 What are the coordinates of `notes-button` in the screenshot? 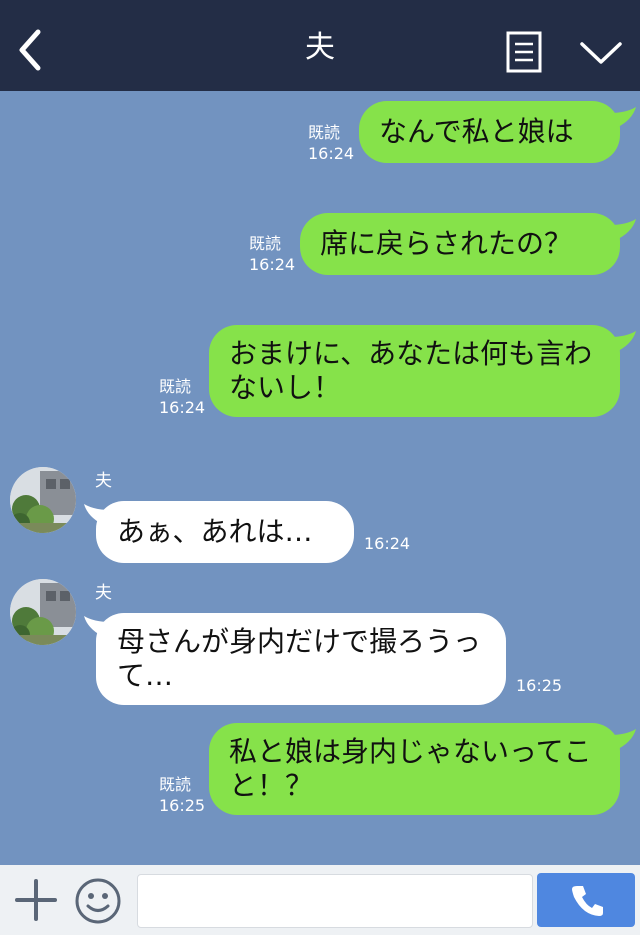 It's located at (524, 52).